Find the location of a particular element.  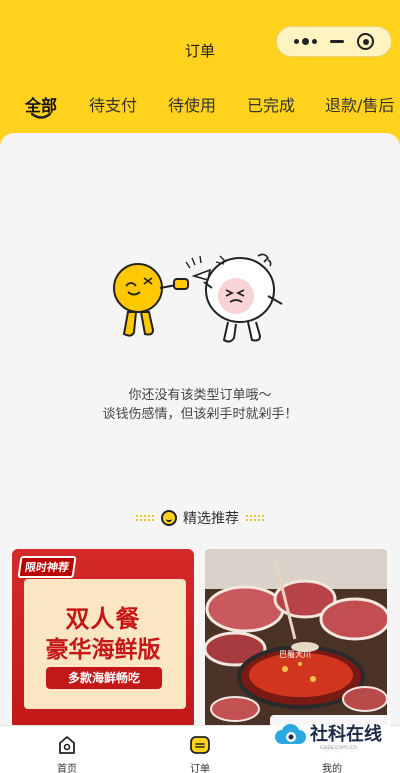

mini-program-capsule is located at coordinates (334, 41).